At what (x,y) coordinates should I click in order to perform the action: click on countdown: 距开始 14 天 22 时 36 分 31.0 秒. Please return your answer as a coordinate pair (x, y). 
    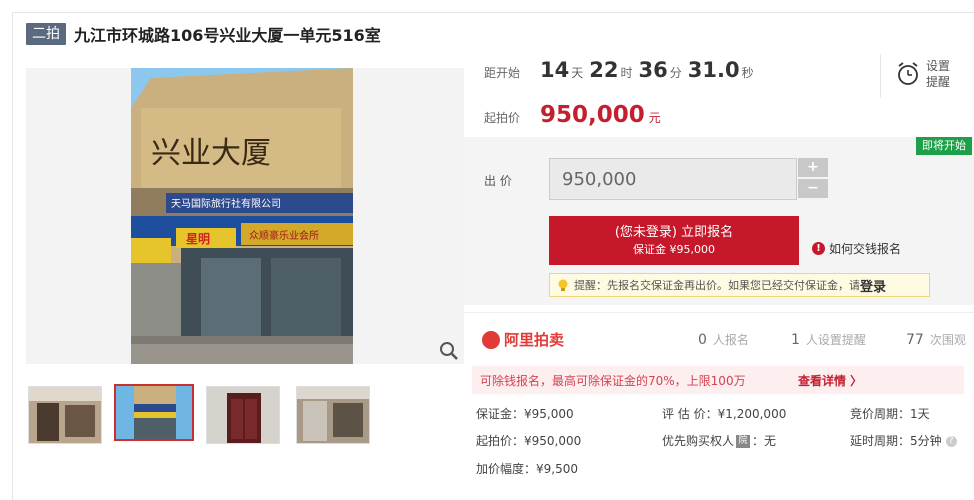
    Looking at the image, I should click on (622, 76).